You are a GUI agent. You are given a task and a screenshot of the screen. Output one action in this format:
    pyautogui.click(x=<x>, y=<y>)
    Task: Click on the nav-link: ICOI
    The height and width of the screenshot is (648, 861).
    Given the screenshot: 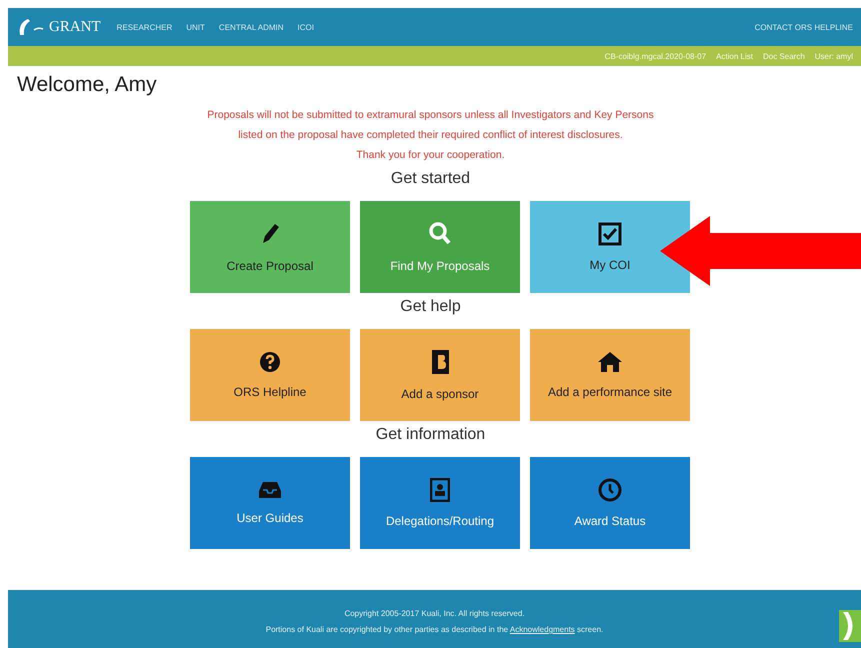 What is the action you would take?
    pyautogui.click(x=306, y=27)
    